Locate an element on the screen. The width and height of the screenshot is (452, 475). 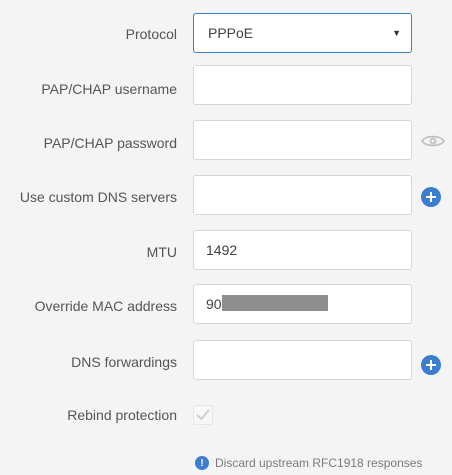
eye-icon is located at coordinates (433, 141).